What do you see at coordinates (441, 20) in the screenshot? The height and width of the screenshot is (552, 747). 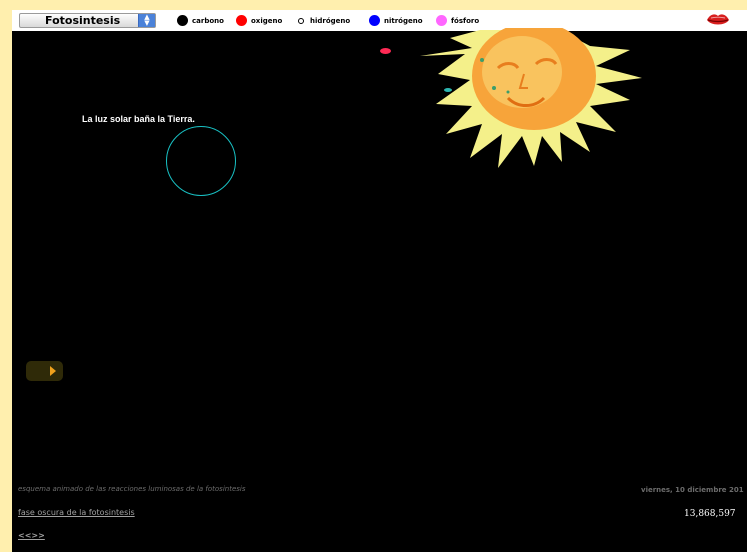 I see `phosphorus-dot-icon` at bounding box center [441, 20].